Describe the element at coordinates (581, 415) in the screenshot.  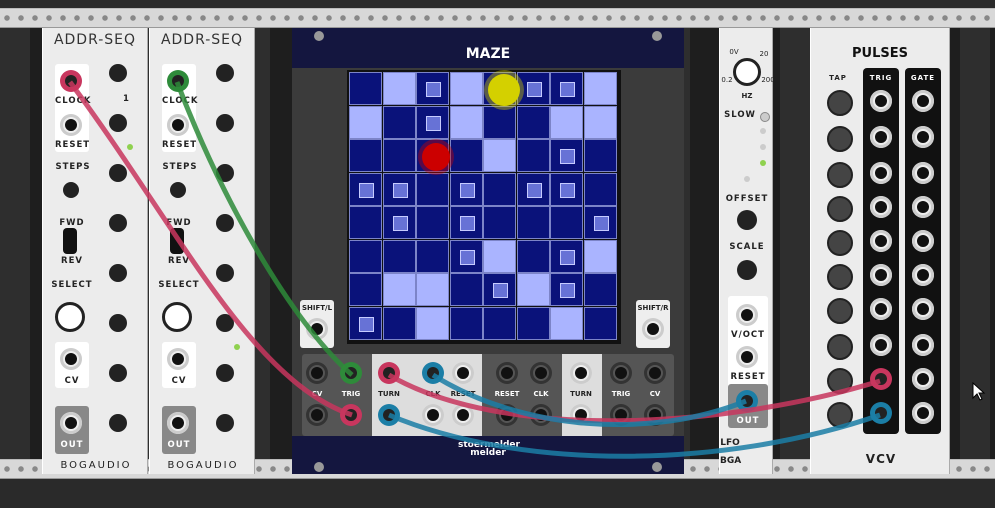
I see `turn-jack-right-bottom` at that location.